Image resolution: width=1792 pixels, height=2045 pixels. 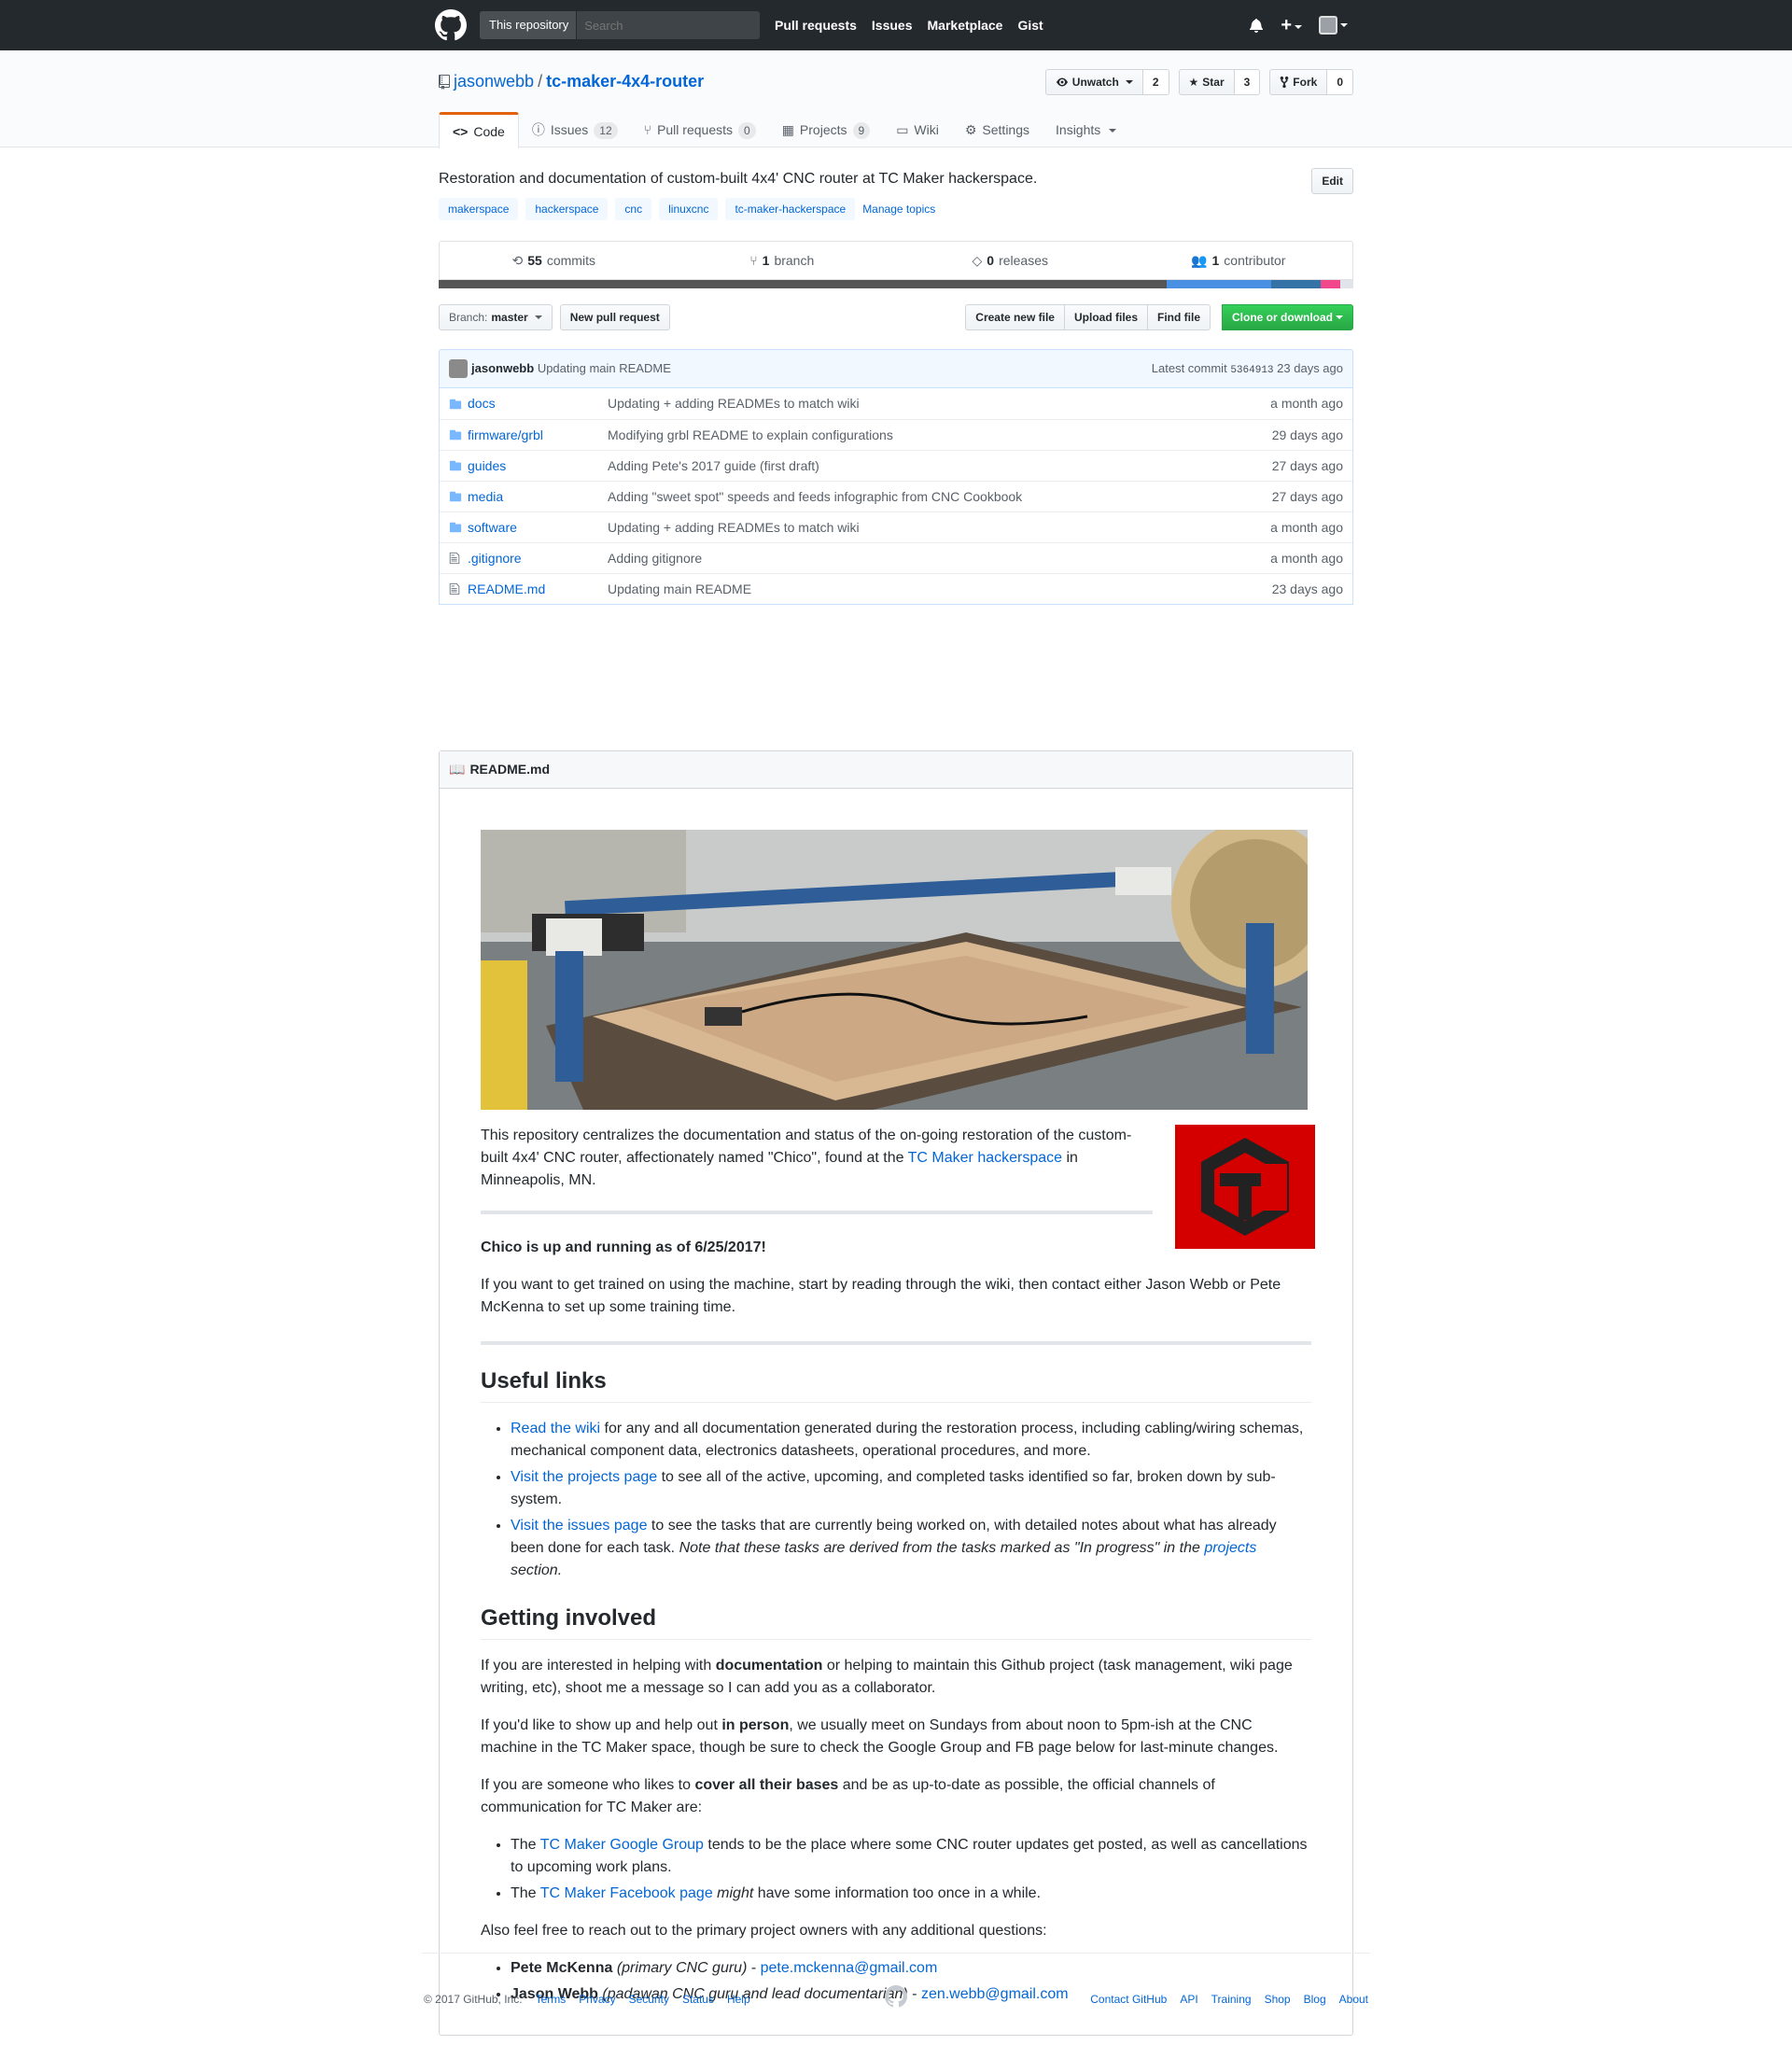 What do you see at coordinates (454, 434) in the screenshot?
I see `file-icon-cell` at bounding box center [454, 434].